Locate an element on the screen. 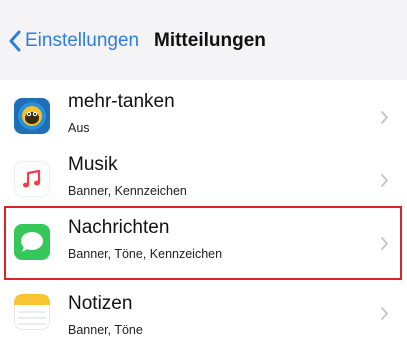  chevron-left-icon is located at coordinates (15, 41).